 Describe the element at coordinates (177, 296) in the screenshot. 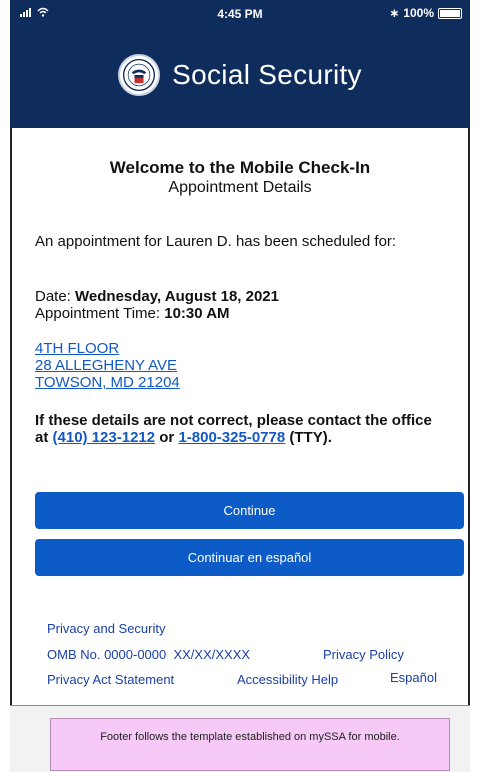

I see `date-value: Wednesday, August 18, 2021` at that location.